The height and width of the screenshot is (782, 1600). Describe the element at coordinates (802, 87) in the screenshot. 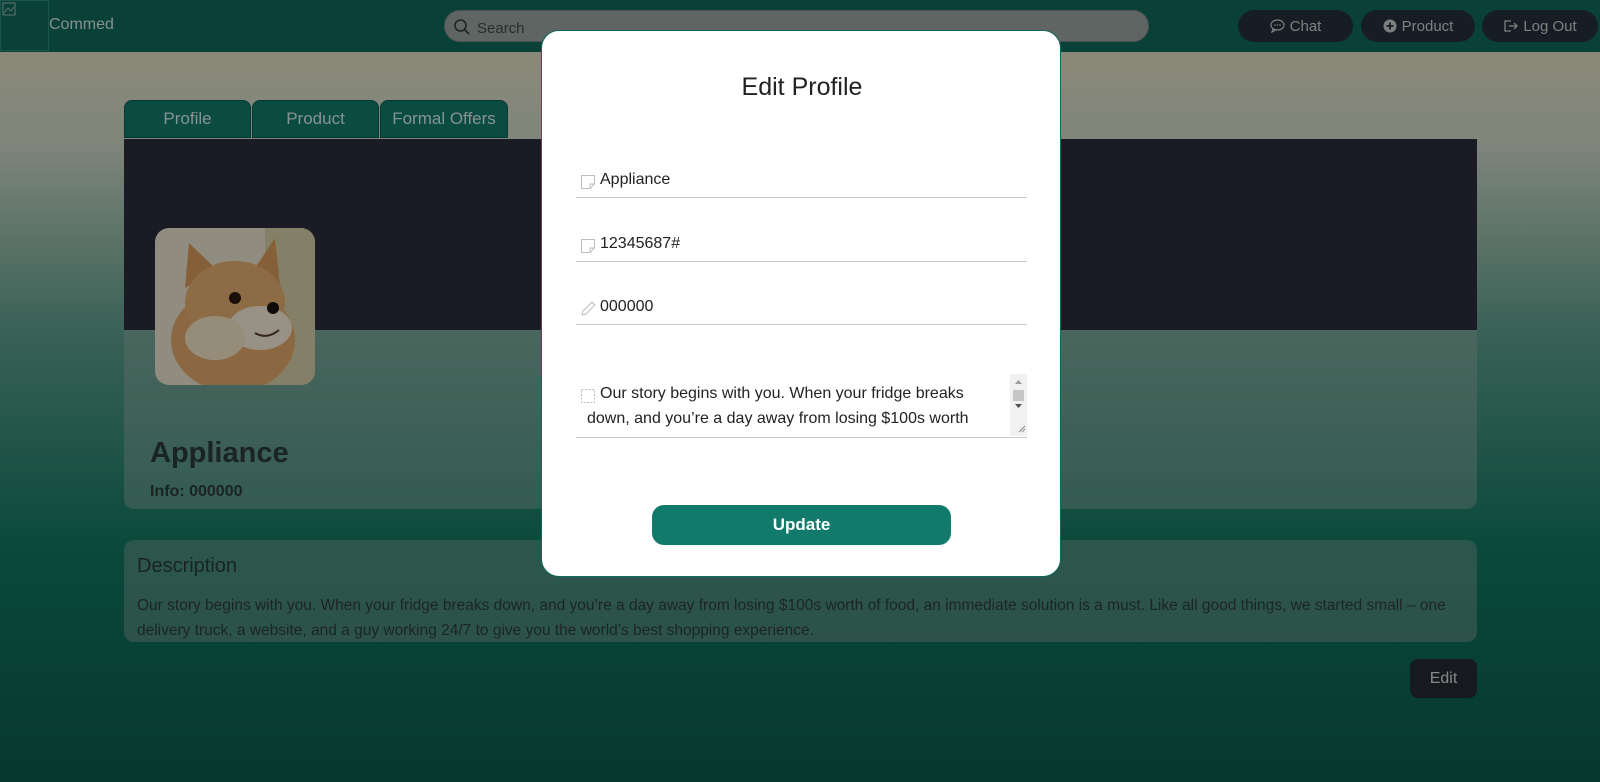

I see `modal-title: Edit Profile` at that location.